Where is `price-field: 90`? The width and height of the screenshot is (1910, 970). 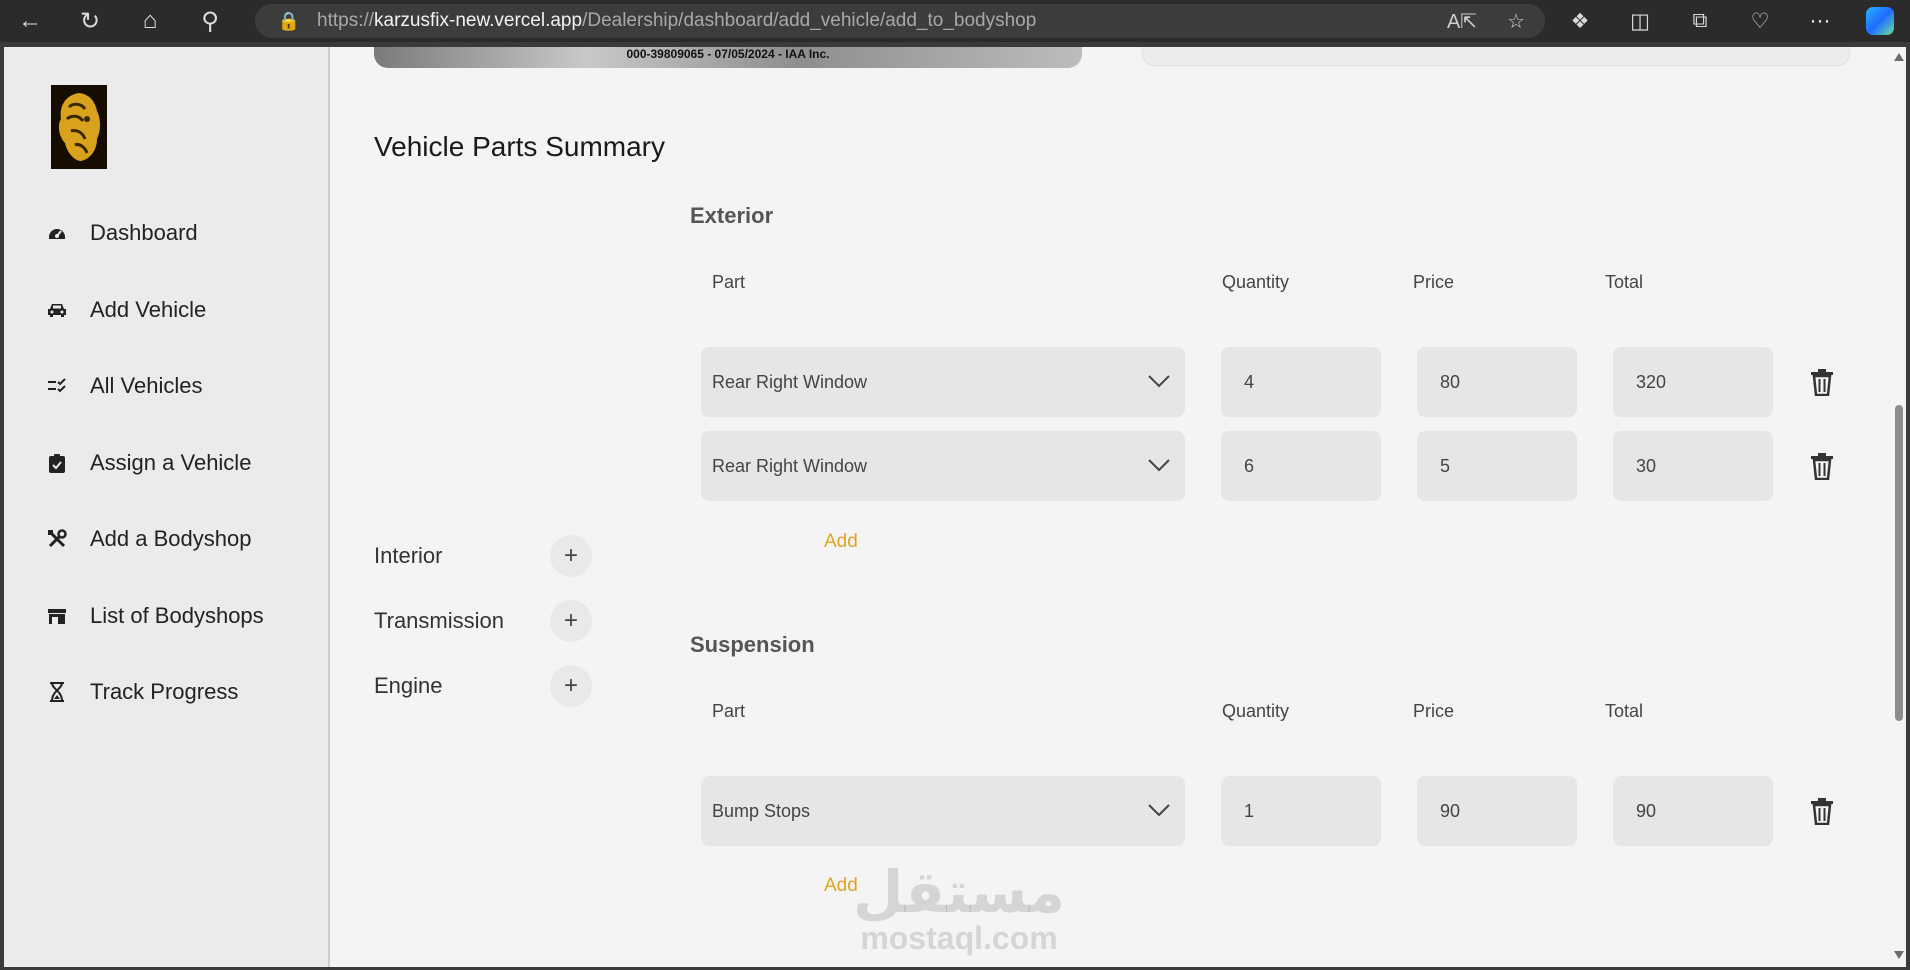
price-field: 90 is located at coordinates (1497, 811).